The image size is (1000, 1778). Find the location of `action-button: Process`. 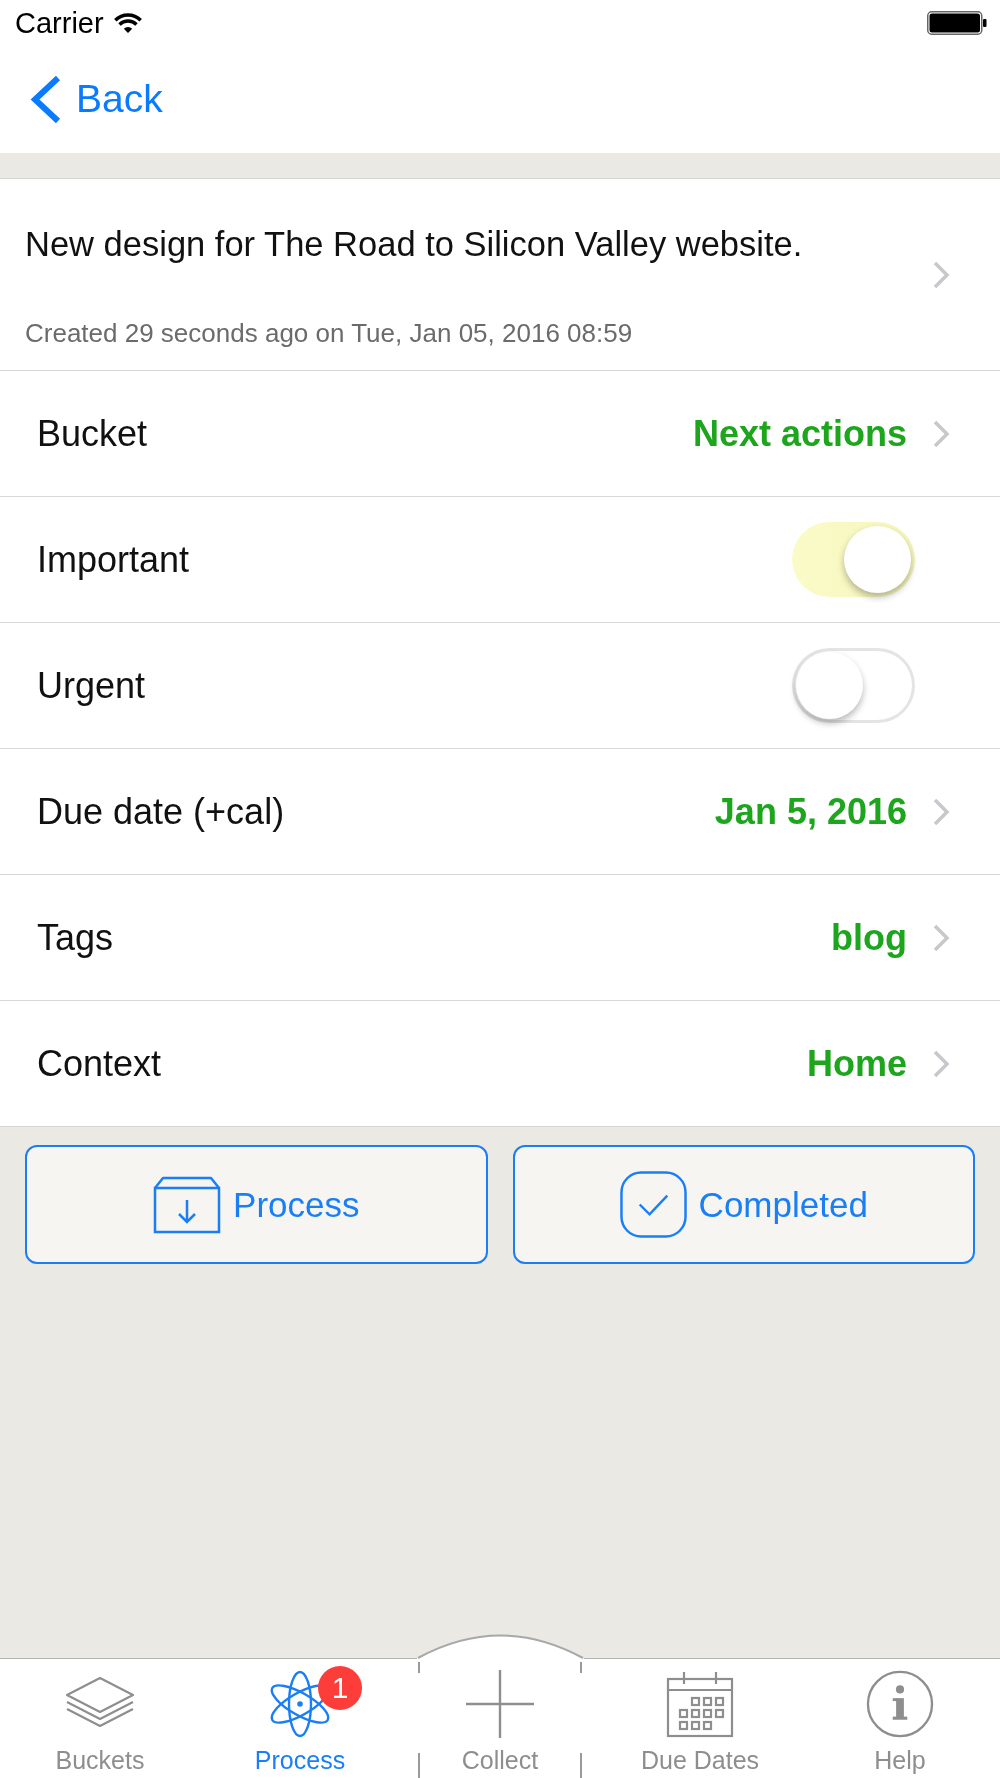

action-button: Process is located at coordinates (256, 1204).